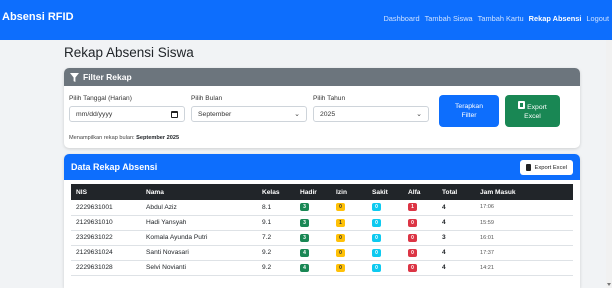 The height and width of the screenshot is (288, 612). What do you see at coordinates (501, 18) in the screenshot?
I see `nav-tambah-kartu: Tambah Kartu` at bounding box center [501, 18].